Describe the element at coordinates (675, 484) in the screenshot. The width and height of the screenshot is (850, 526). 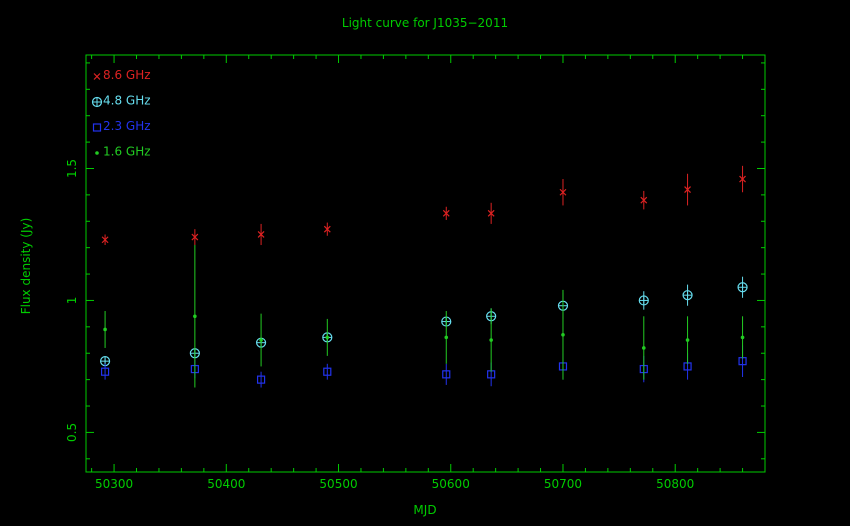
I see `x-tick-label: 50800` at that location.